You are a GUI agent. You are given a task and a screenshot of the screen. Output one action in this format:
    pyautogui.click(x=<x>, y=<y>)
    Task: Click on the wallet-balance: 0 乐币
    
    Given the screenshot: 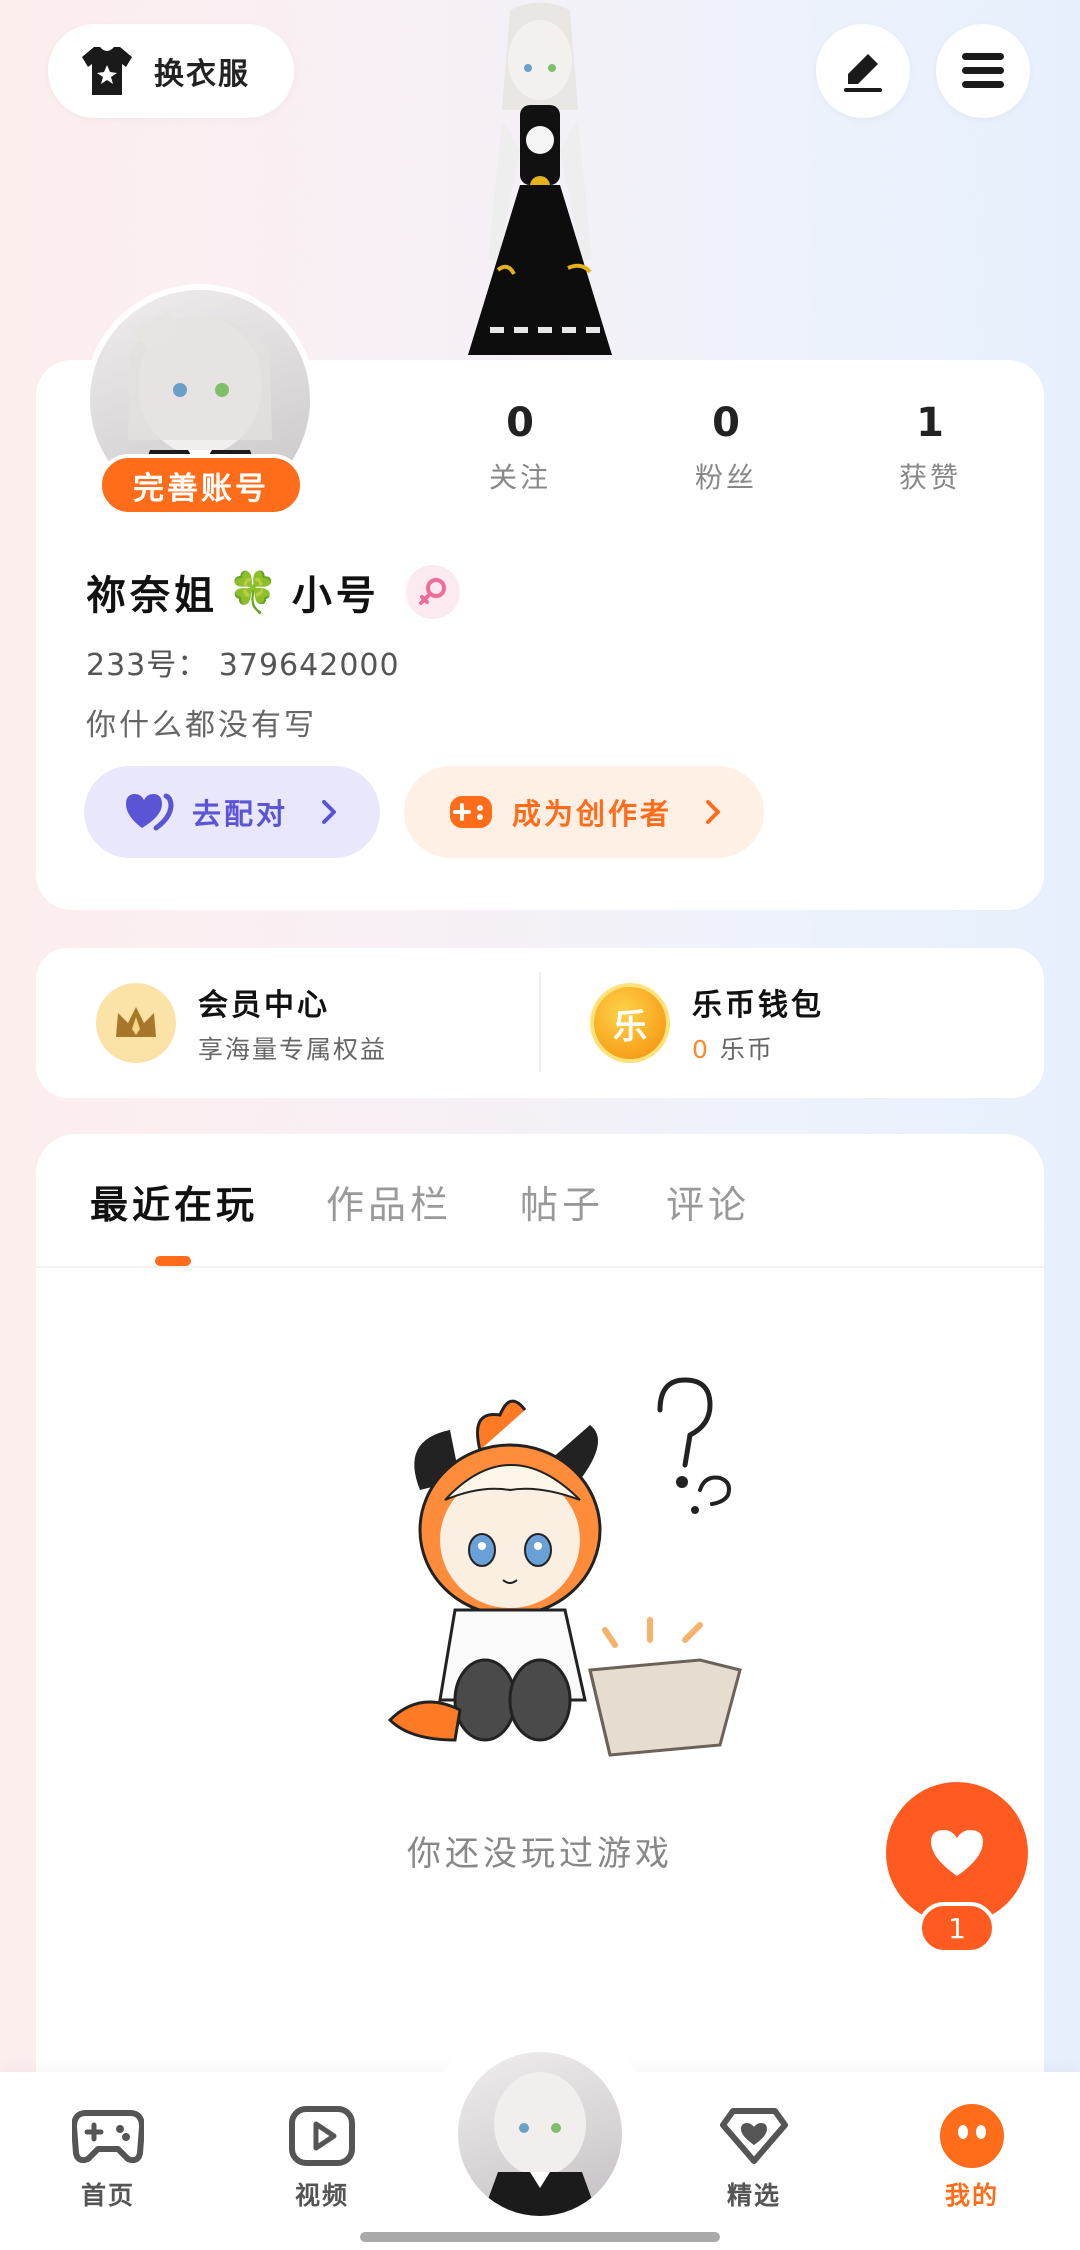 What is the action you would take?
    pyautogui.click(x=758, y=1048)
    